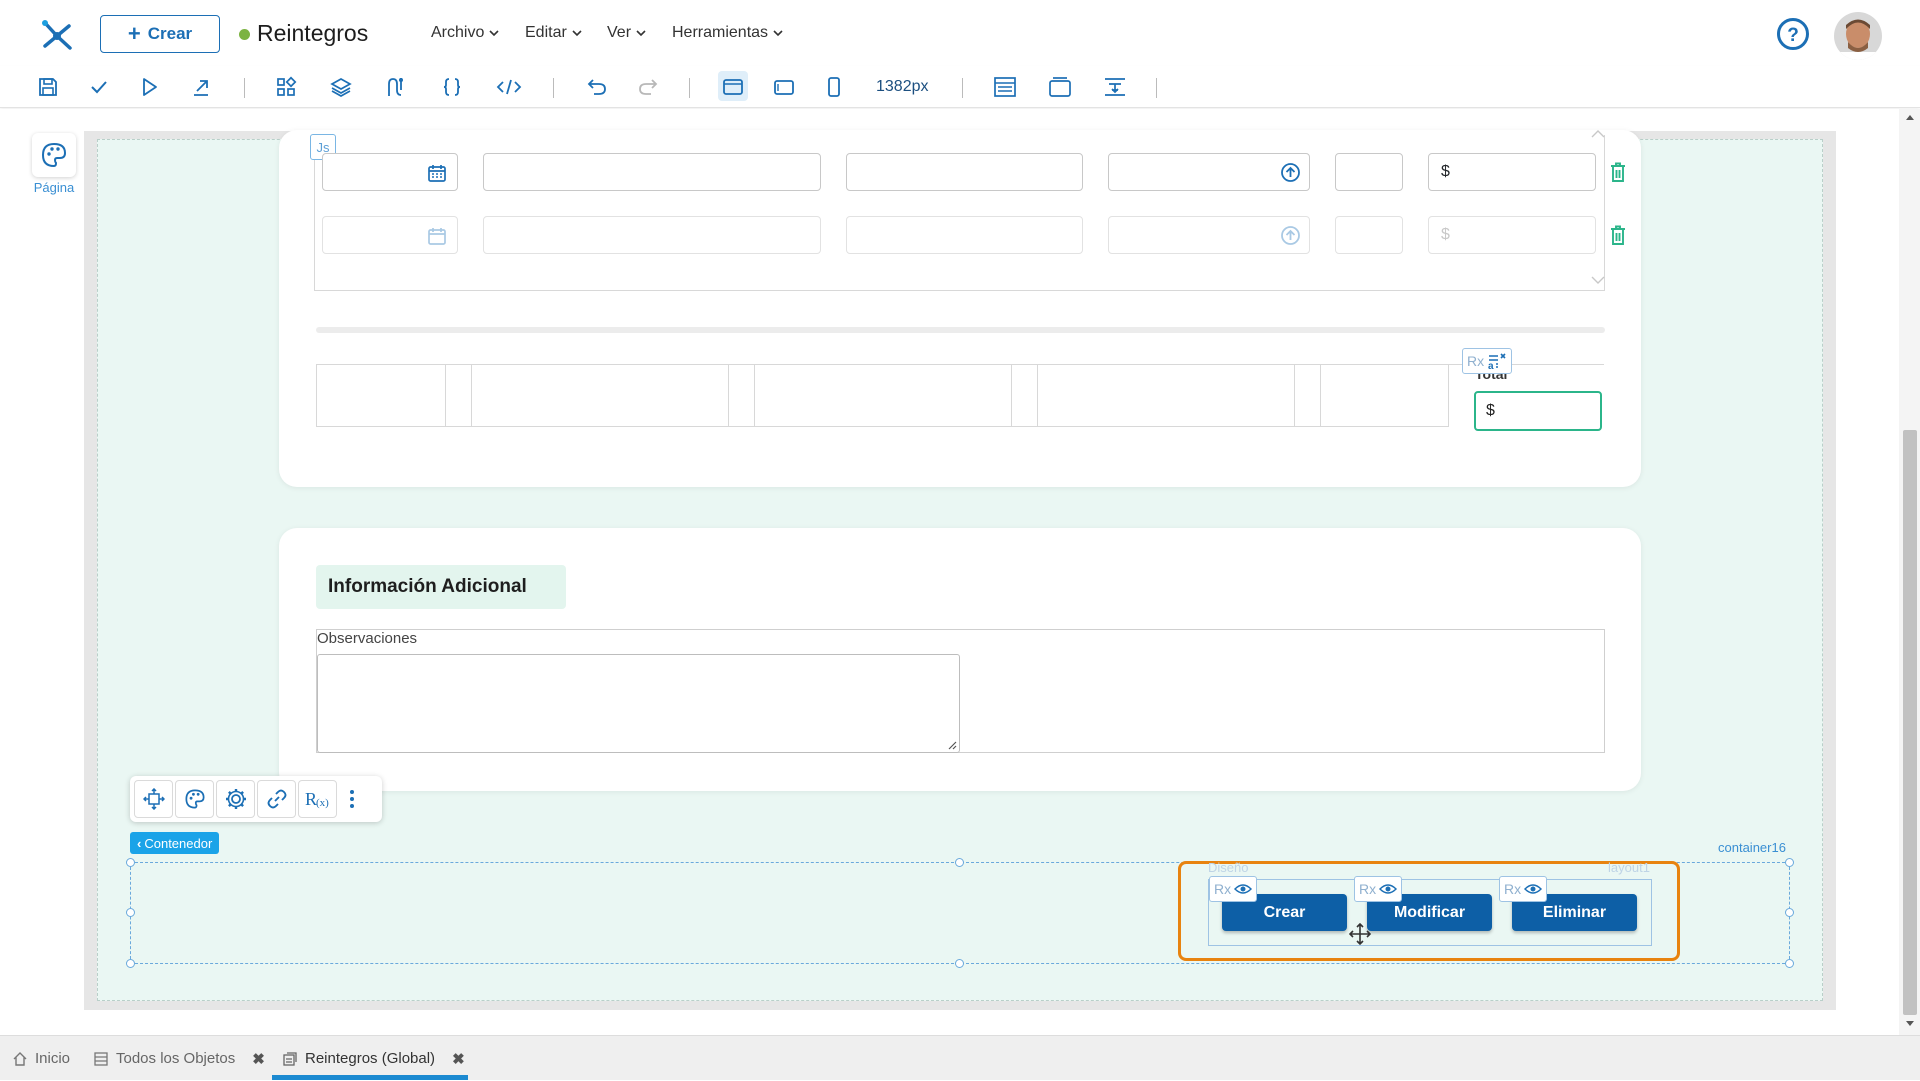 This screenshot has width=1920, height=1081. I want to click on active-tab-indicator, so click(370, 1077).